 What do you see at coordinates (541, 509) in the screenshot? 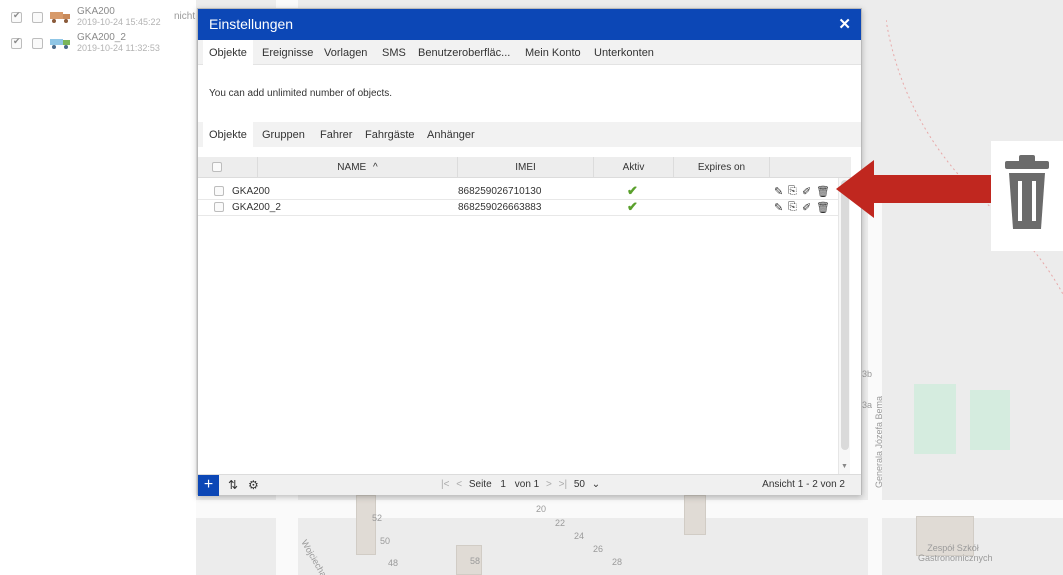
I see `map-house-number: 20` at bounding box center [541, 509].